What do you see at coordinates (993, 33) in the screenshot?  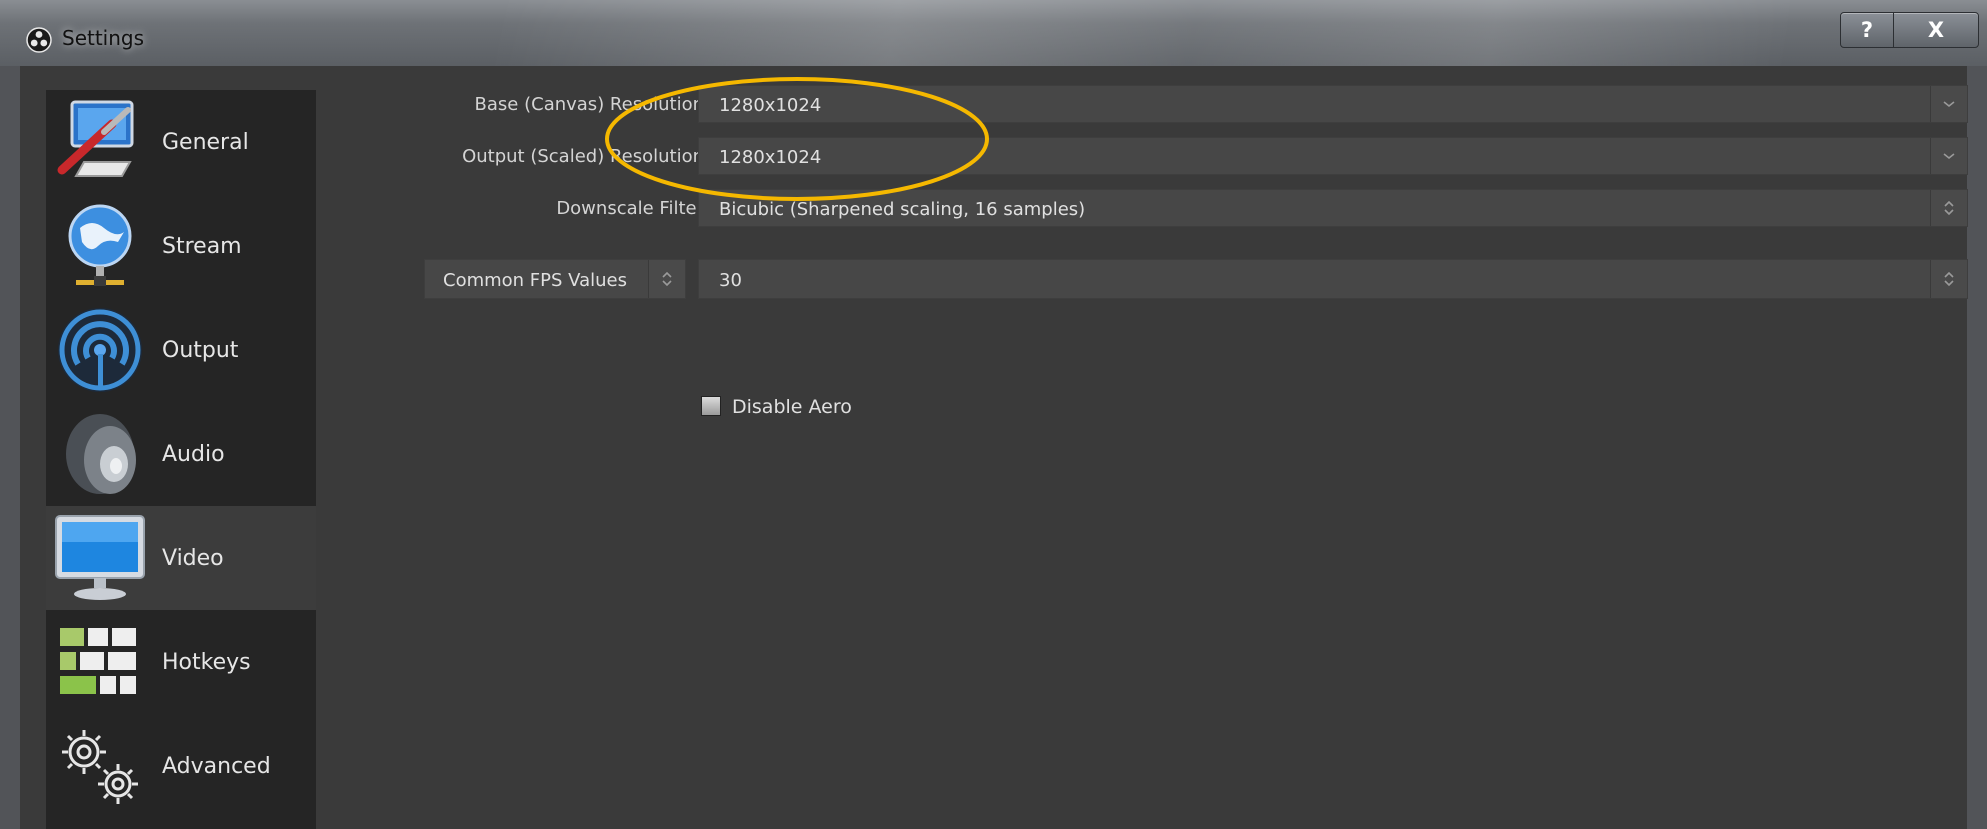 I see `title-bar: Settings ? X` at bounding box center [993, 33].